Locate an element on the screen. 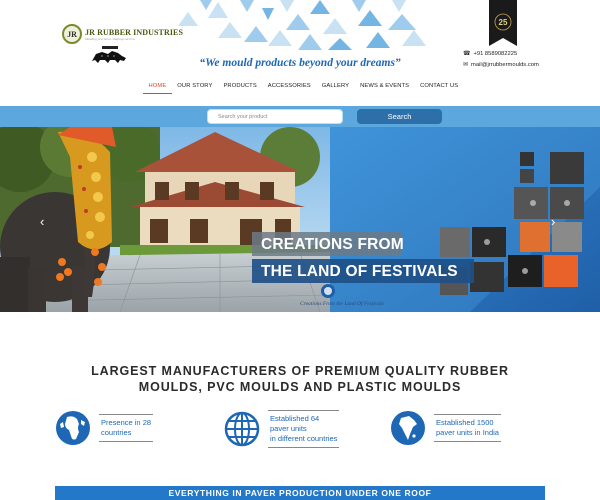 This screenshot has height=500, width=600. stat-paver-units-india: Established 1500 paver units in India is located at coordinates (445, 428).